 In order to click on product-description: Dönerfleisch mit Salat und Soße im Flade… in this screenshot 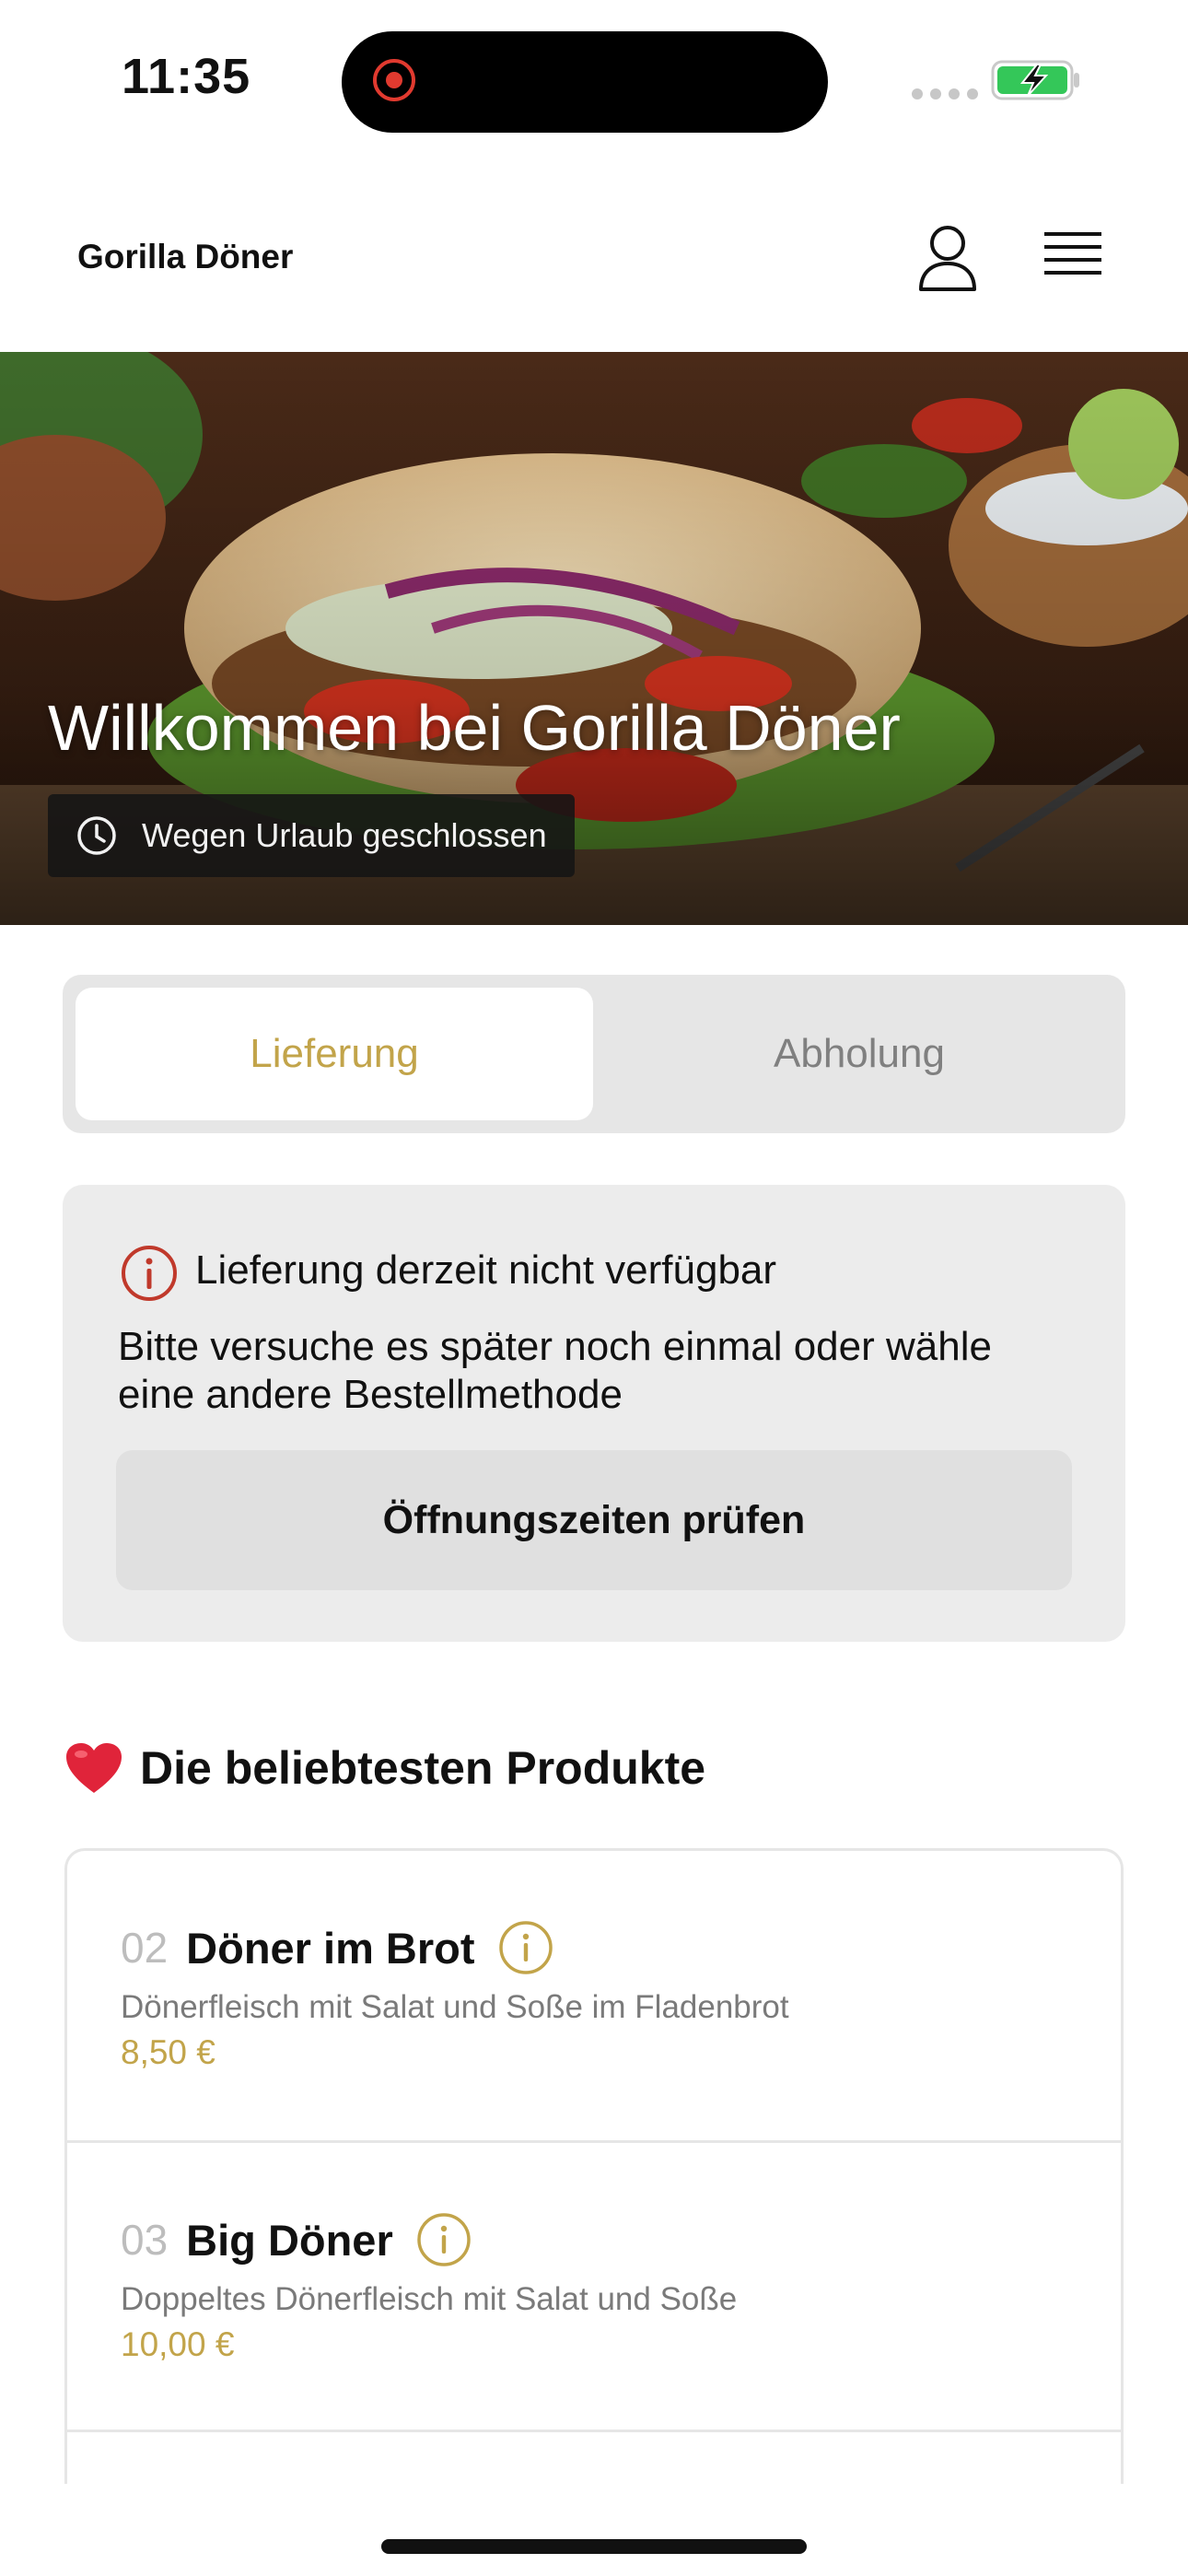, I will do `click(455, 2007)`.